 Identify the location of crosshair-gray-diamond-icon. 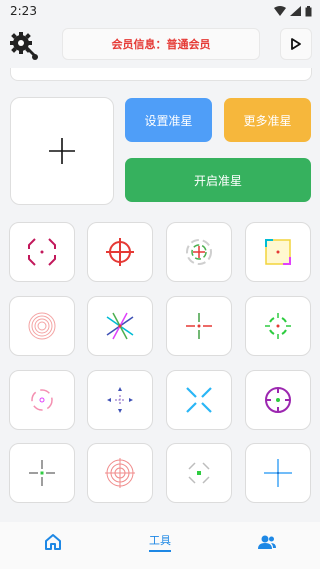
(199, 473).